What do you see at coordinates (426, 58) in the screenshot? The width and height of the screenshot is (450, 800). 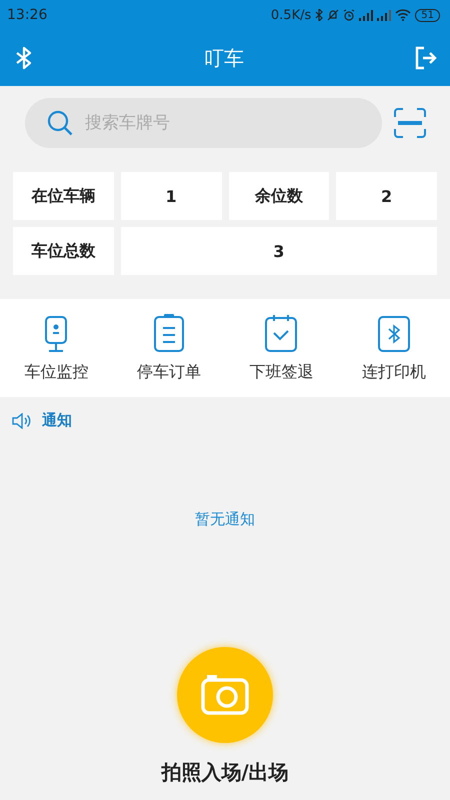 I see `logout-icon` at bounding box center [426, 58].